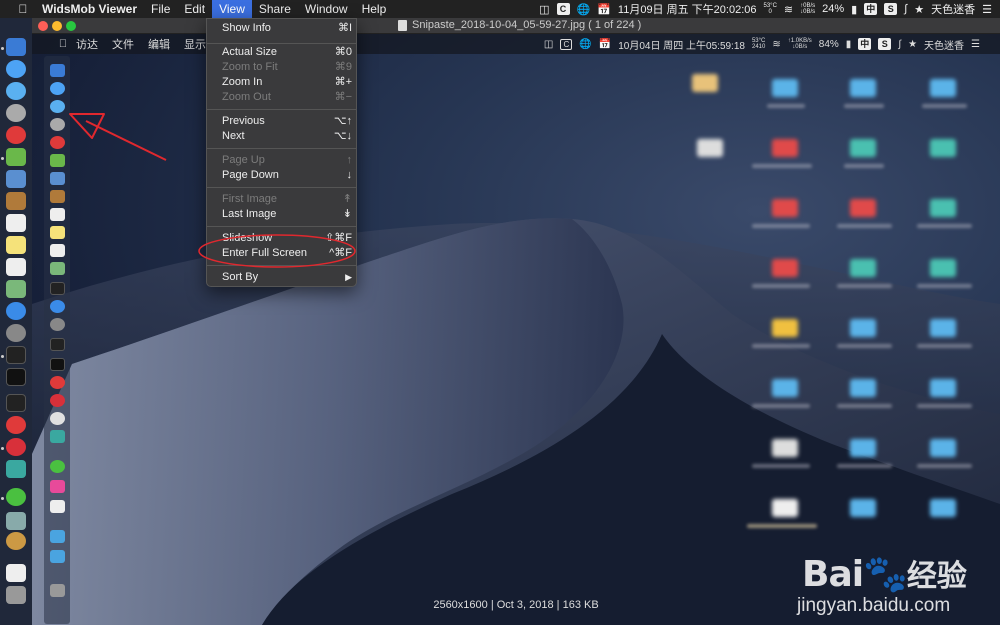 The image size is (1000, 625). I want to click on red-arrow-icon, so click(118, 137).